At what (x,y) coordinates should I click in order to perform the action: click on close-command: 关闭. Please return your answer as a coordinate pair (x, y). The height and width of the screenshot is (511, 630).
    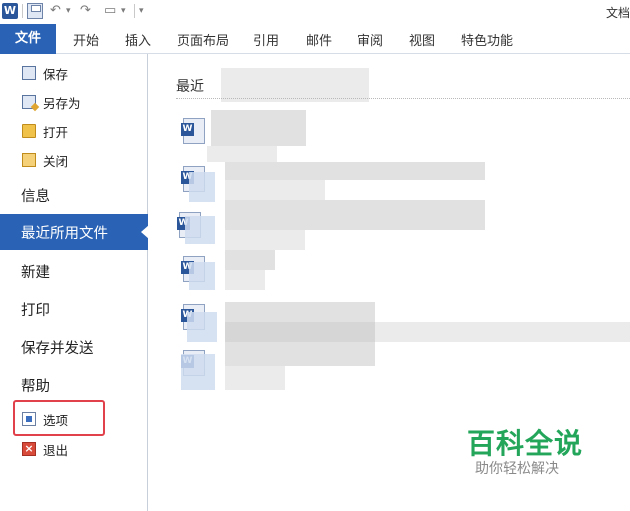
    Looking at the image, I should click on (45, 160).